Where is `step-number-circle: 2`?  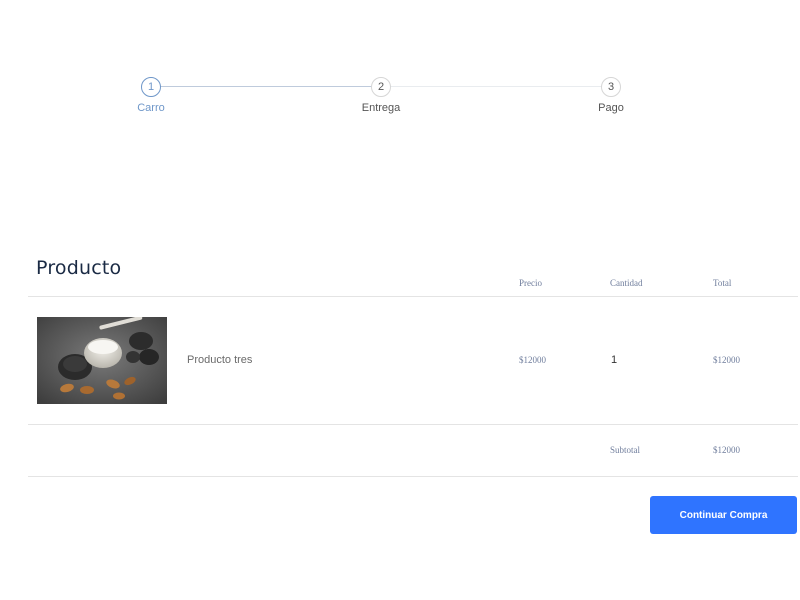 step-number-circle: 2 is located at coordinates (381, 87).